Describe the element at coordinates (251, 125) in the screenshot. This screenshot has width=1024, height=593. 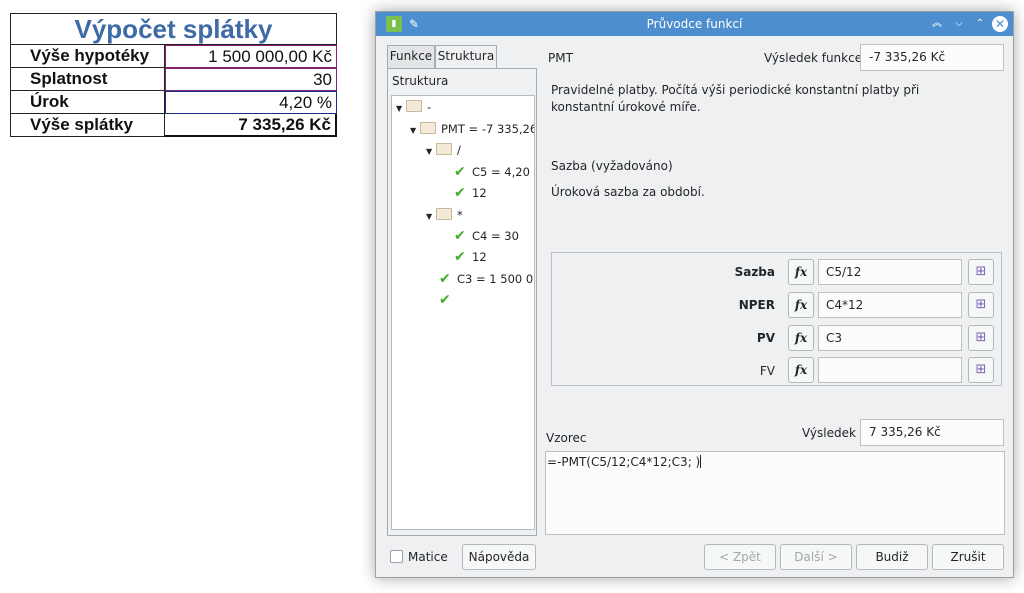
I see `cell-value-selected: 7 335,26 Kč` at that location.